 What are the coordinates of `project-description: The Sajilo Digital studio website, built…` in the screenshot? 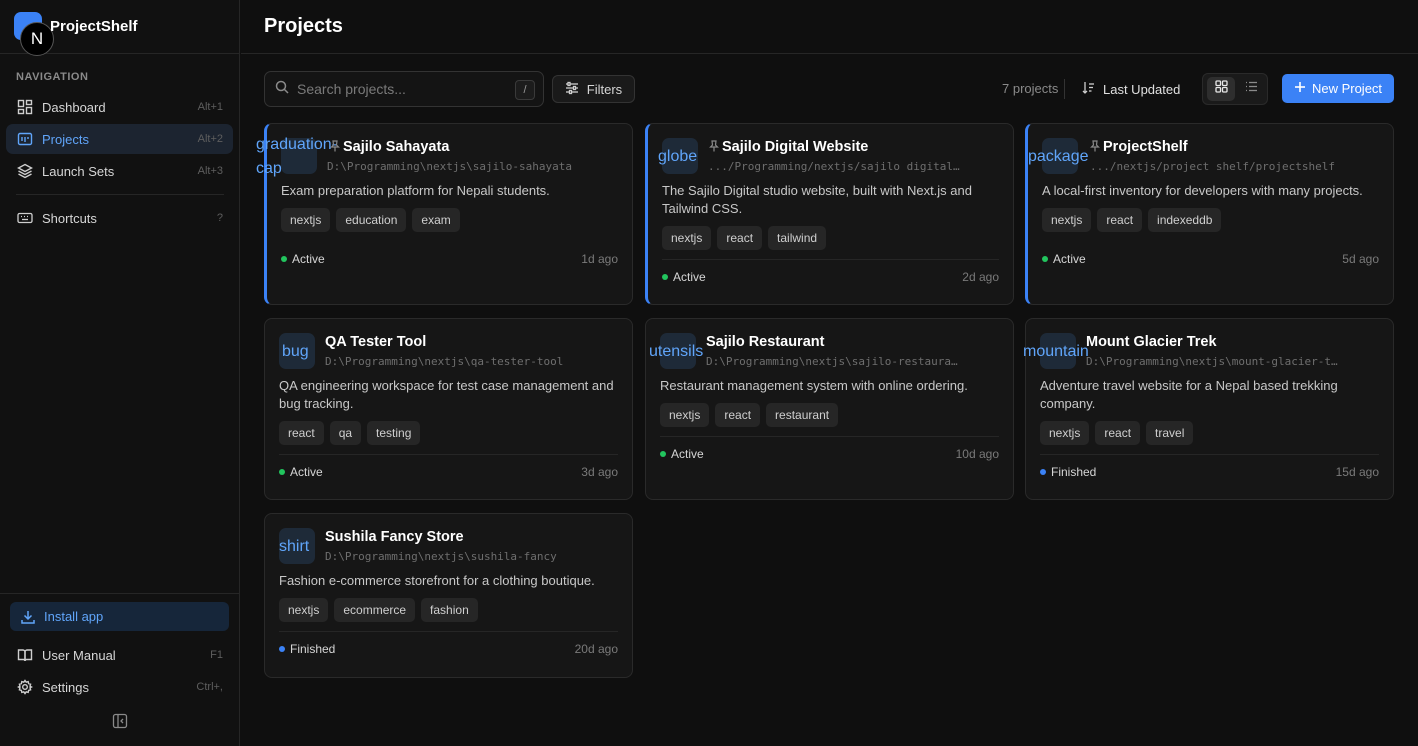 It's located at (817, 199).